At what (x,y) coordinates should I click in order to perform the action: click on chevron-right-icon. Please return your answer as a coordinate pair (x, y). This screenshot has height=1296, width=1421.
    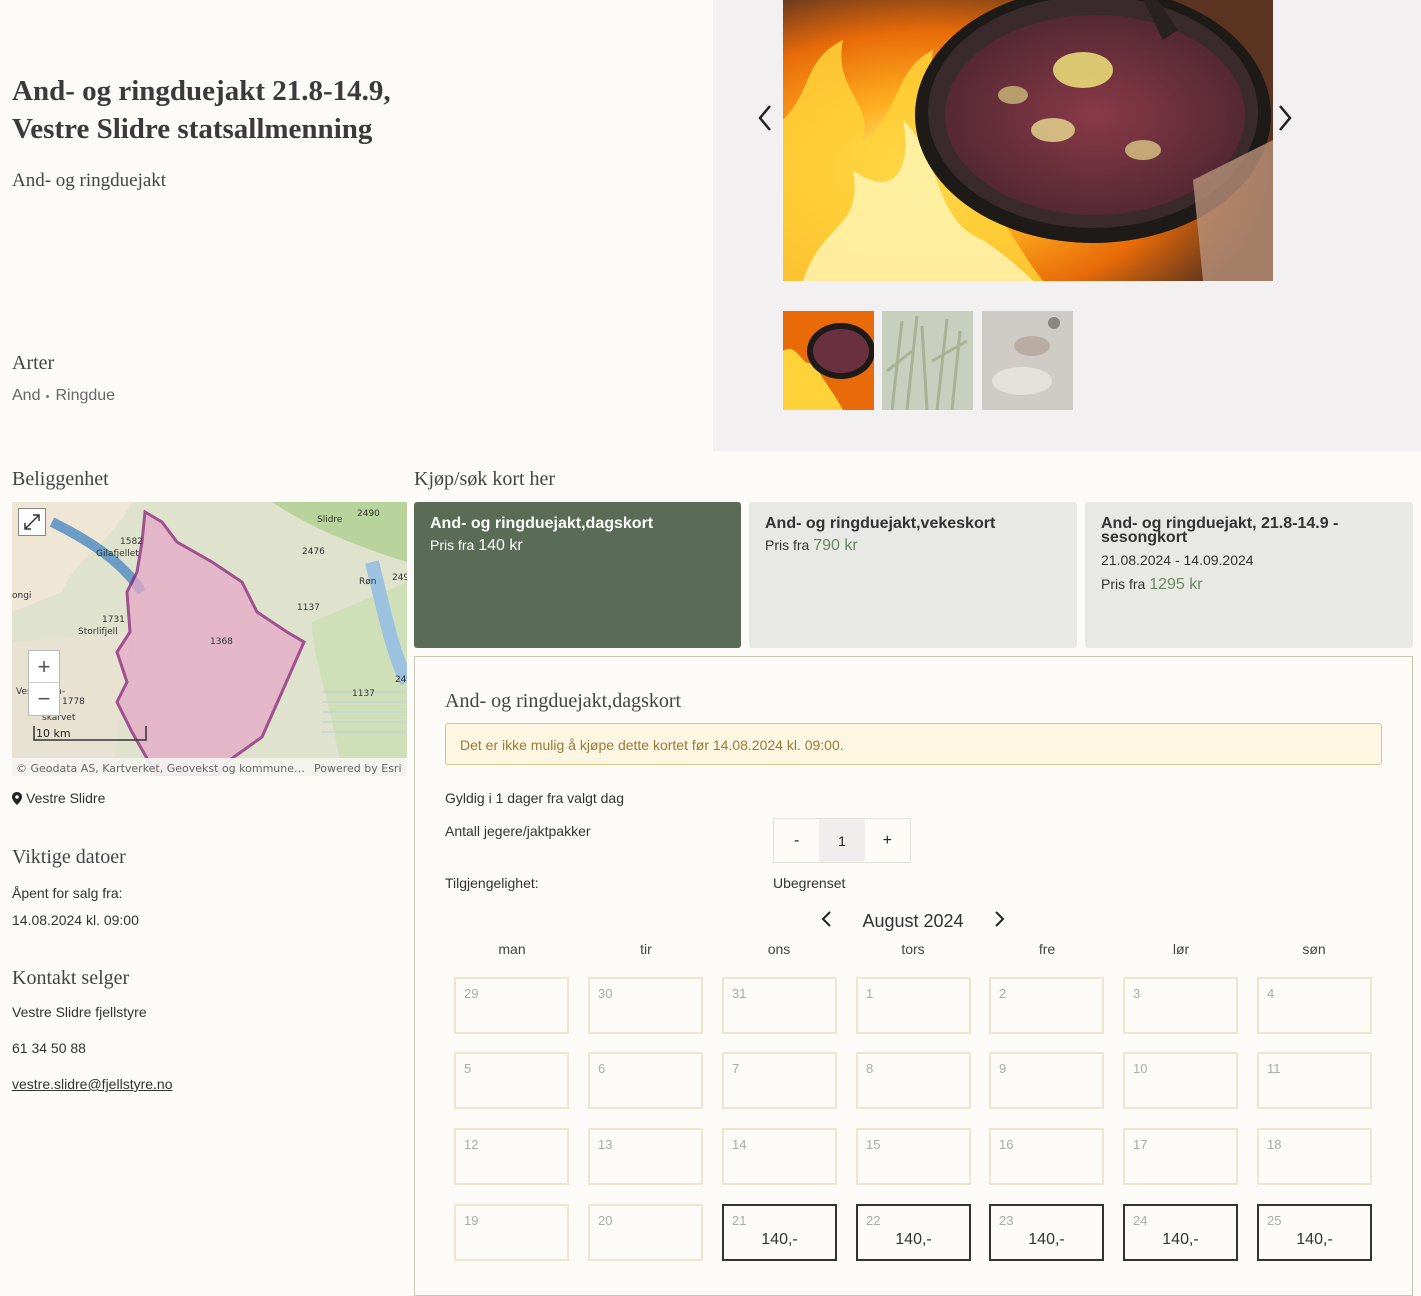
    Looking at the image, I should click on (1000, 919).